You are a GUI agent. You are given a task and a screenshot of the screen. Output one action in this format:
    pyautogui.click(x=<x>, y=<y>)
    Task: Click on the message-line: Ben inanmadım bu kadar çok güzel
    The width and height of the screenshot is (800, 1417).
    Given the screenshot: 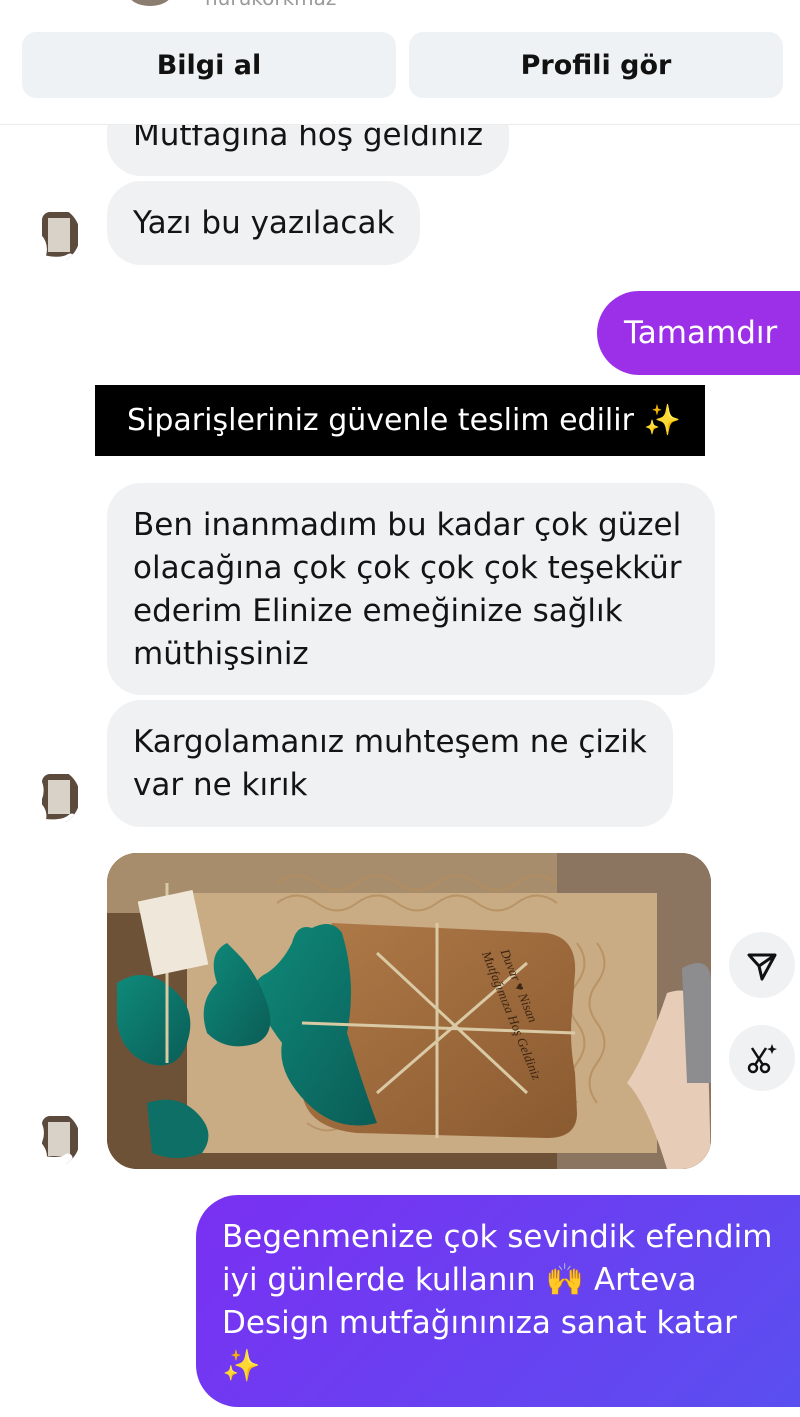 What is the action you would take?
    pyautogui.click(x=407, y=525)
    